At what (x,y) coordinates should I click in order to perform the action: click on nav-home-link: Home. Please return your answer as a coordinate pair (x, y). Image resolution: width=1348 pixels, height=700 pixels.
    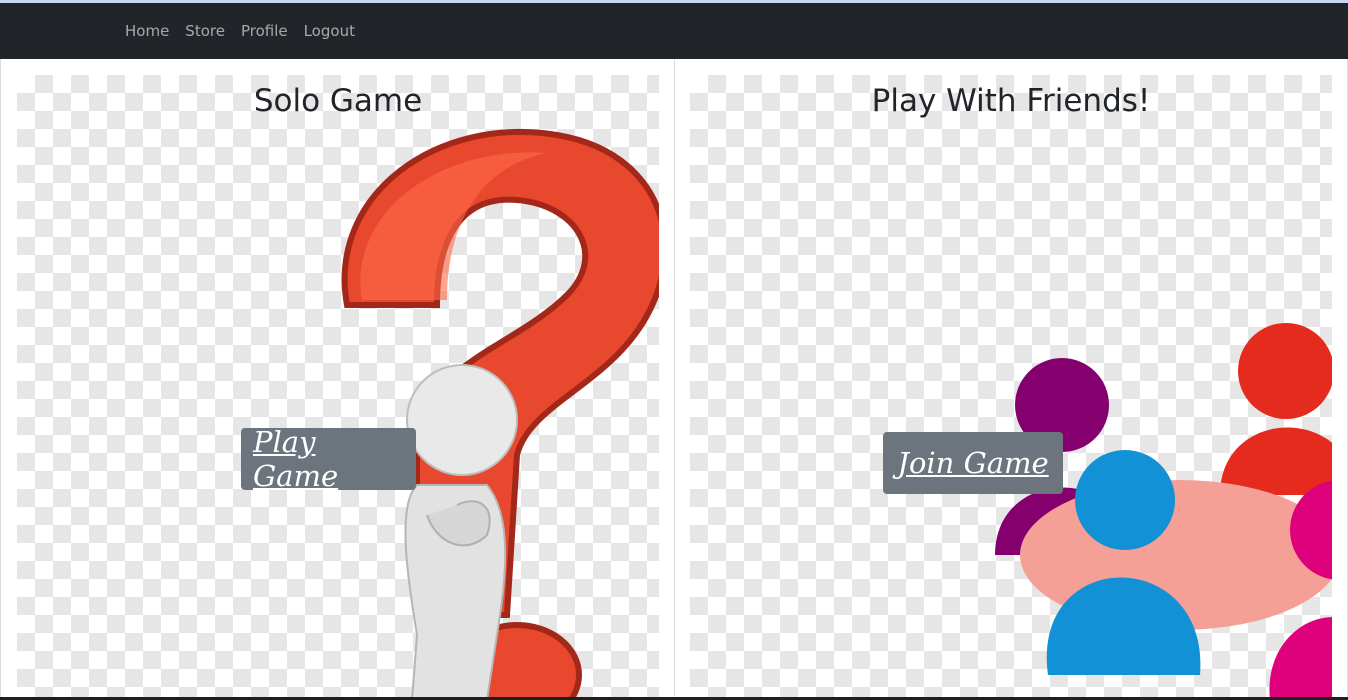
    Looking at the image, I should click on (147, 31).